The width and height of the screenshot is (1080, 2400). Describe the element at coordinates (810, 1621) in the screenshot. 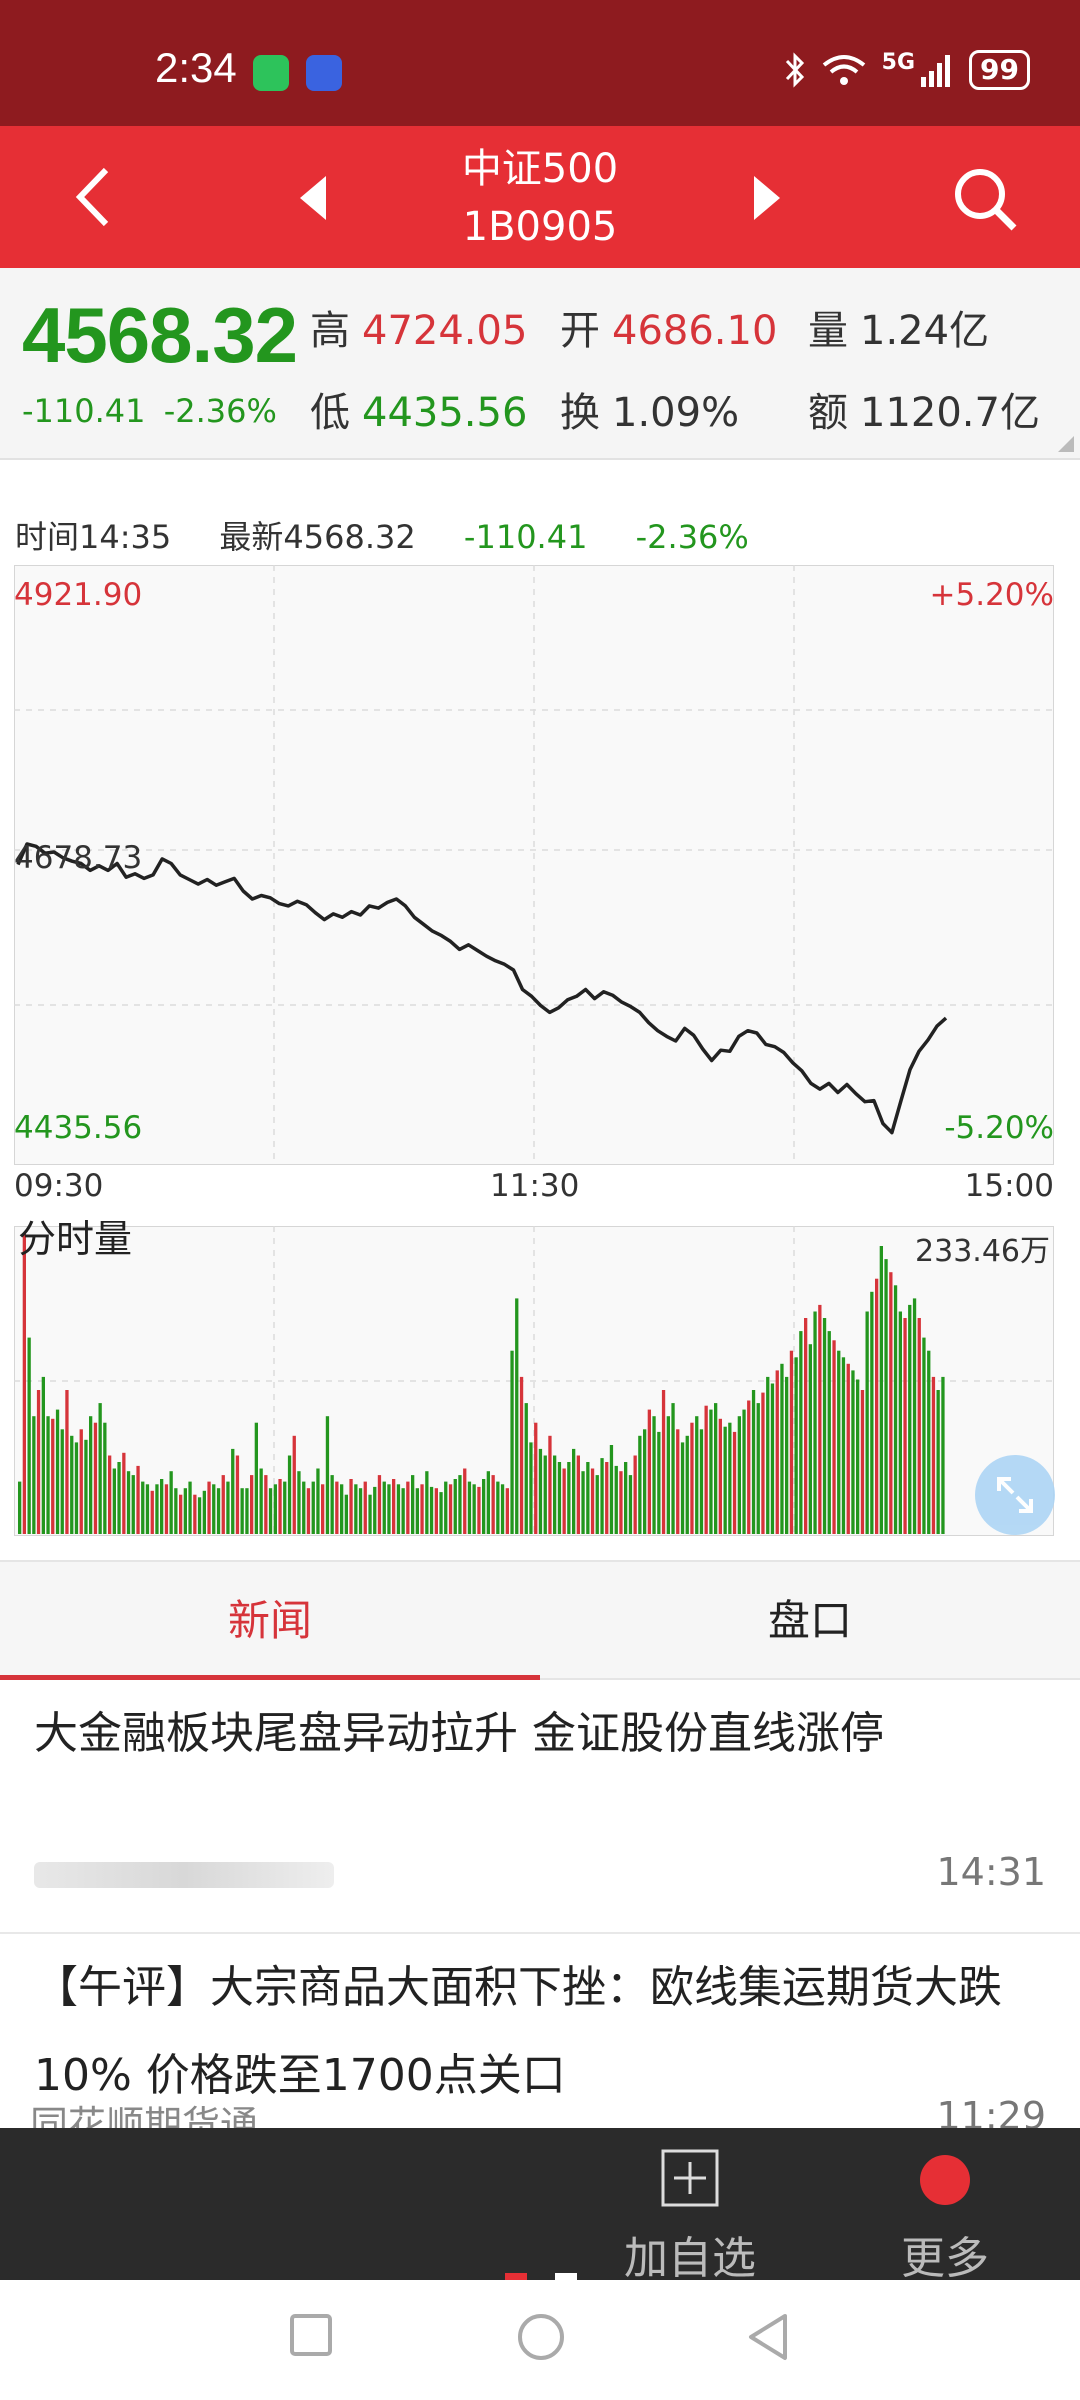

I see `tab-order-book: 盘口` at that location.